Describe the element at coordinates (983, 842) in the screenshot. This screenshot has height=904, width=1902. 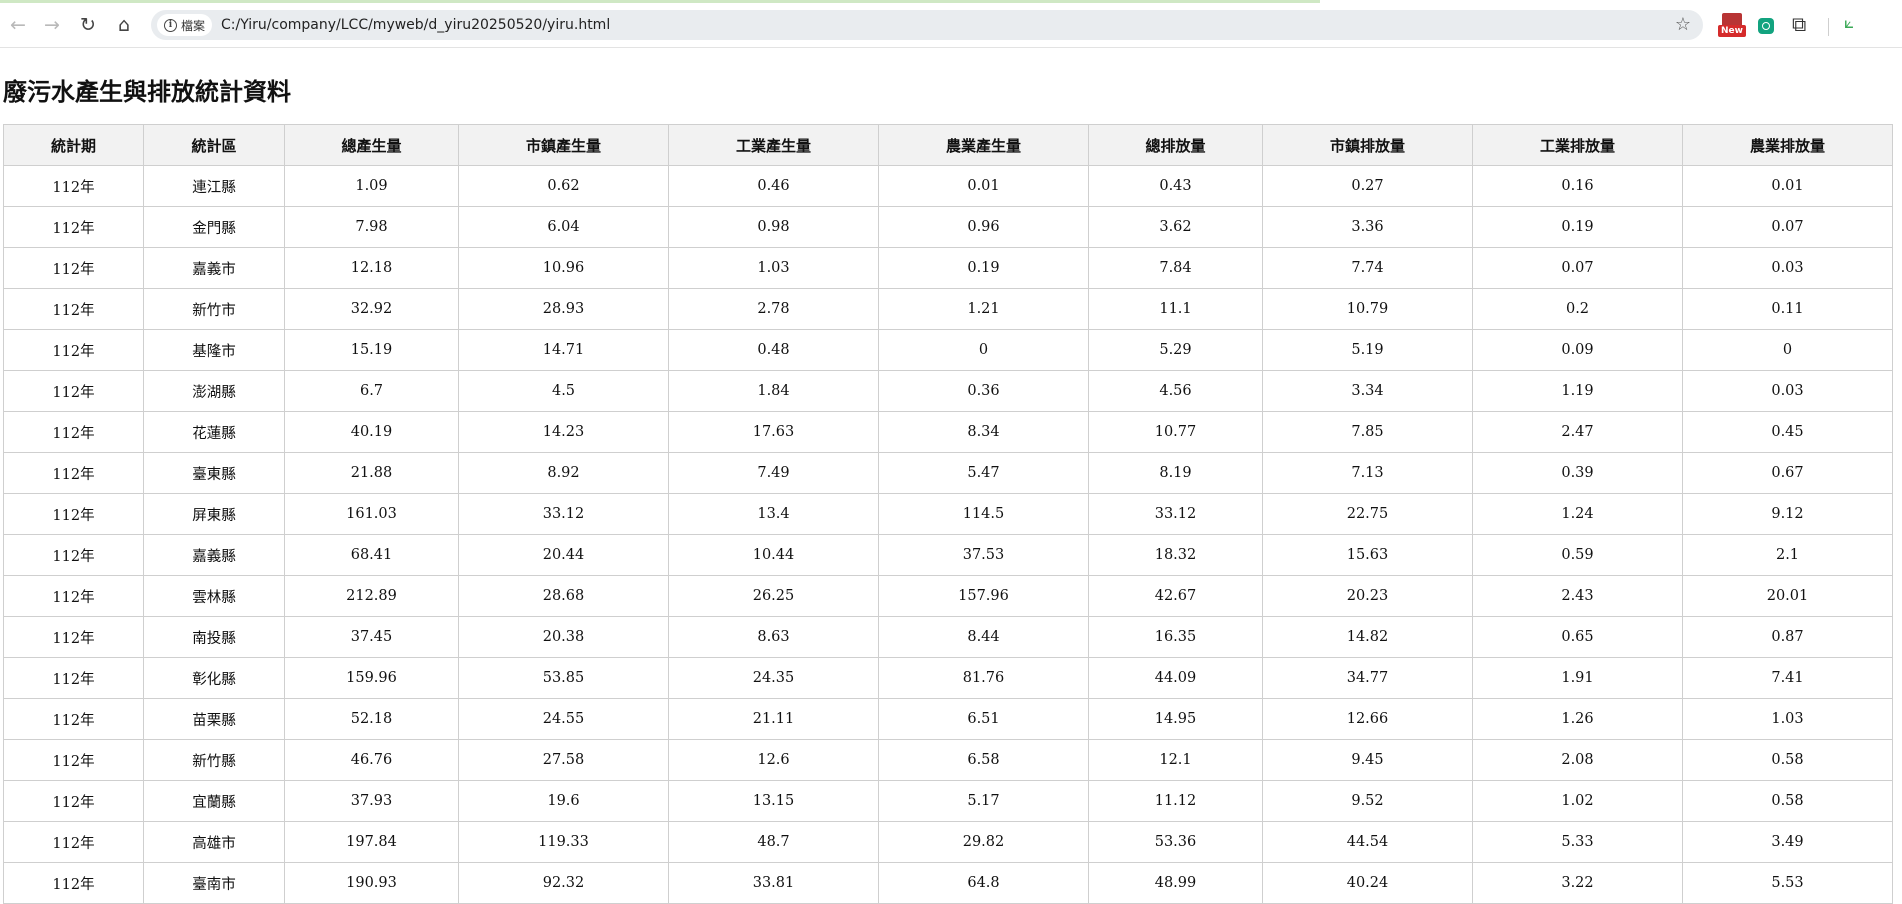
I see `table-cell: 29.82` at that location.